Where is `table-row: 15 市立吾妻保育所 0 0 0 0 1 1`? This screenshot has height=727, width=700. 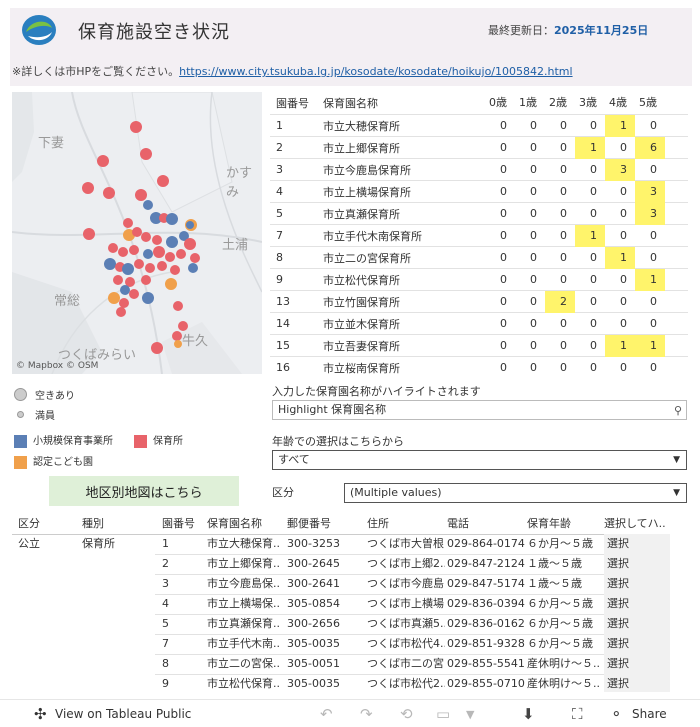 table-row: 15 市立吾妻保育所 0 0 0 0 1 1 is located at coordinates (479, 345).